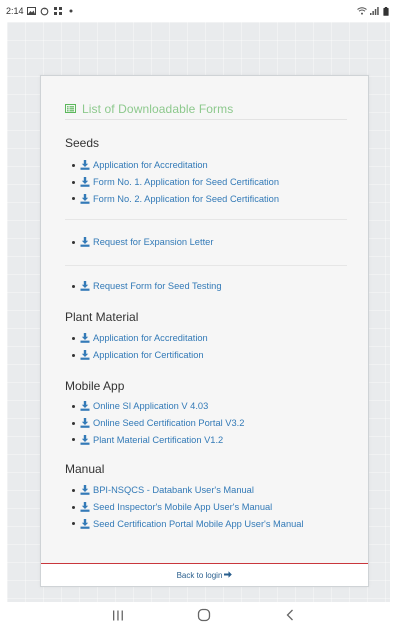 The image size is (397, 628). What do you see at coordinates (85, 469) in the screenshot?
I see `section-heading-manual: Manual` at bounding box center [85, 469].